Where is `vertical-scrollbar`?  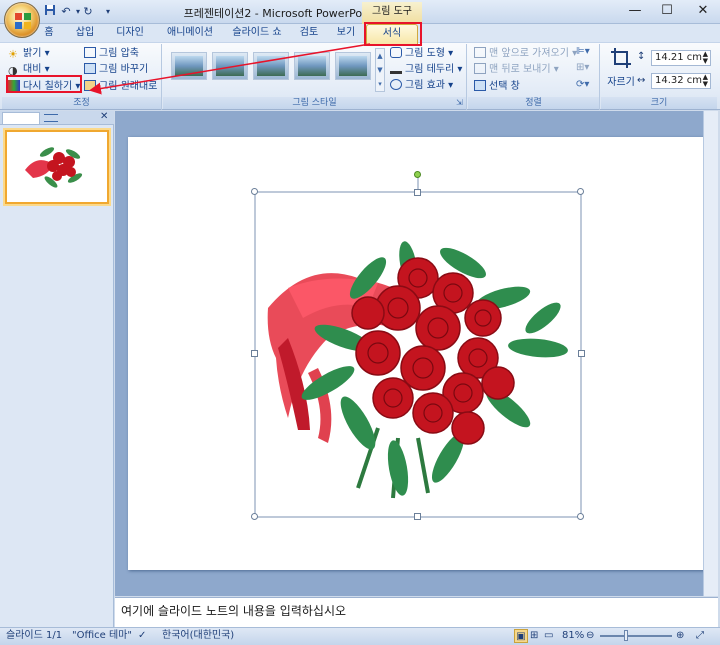
vertical-scrollbar is located at coordinates (710, 353).